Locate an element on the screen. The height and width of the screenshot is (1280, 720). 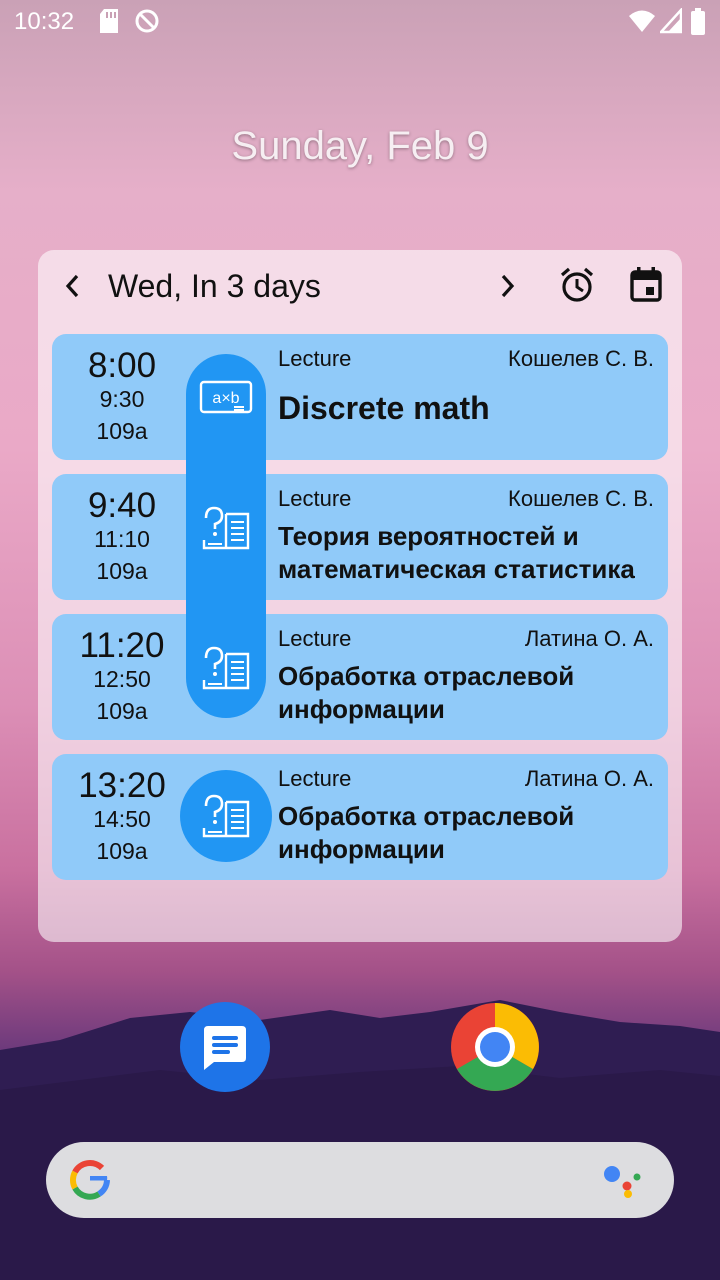
messages-icon is located at coordinates (225, 1048).